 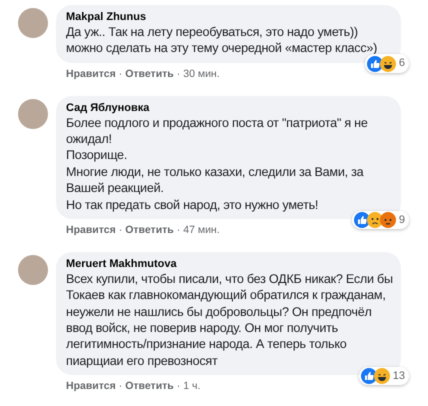 I want to click on reaction-count: 6, so click(x=401, y=64).